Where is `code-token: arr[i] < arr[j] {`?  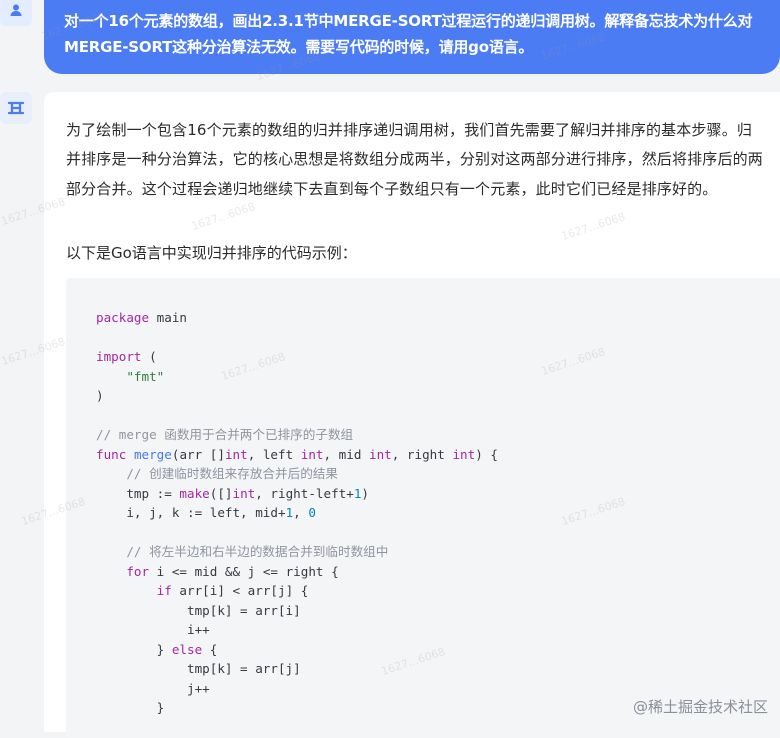
code-token: arr[i] < arr[j] { is located at coordinates (240, 590).